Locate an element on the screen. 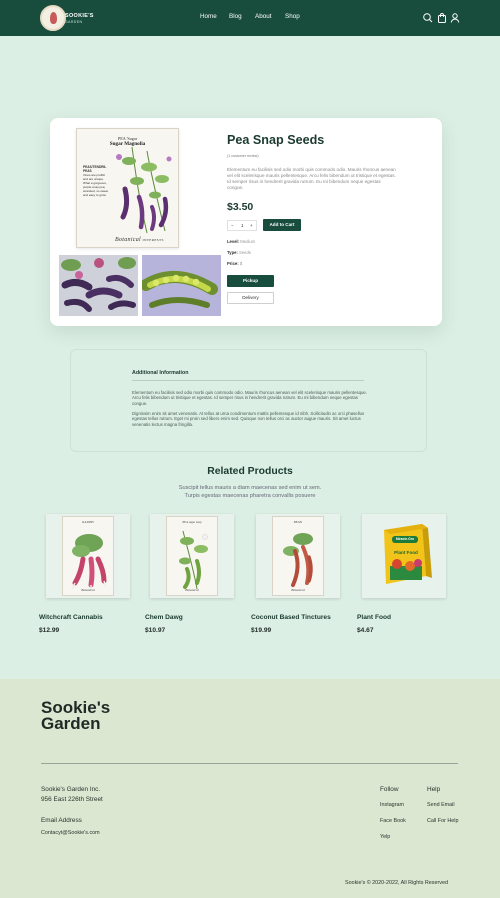 The width and height of the screenshot is (500, 898). footer-brand: Sookie's Garden is located at coordinates (75, 716).